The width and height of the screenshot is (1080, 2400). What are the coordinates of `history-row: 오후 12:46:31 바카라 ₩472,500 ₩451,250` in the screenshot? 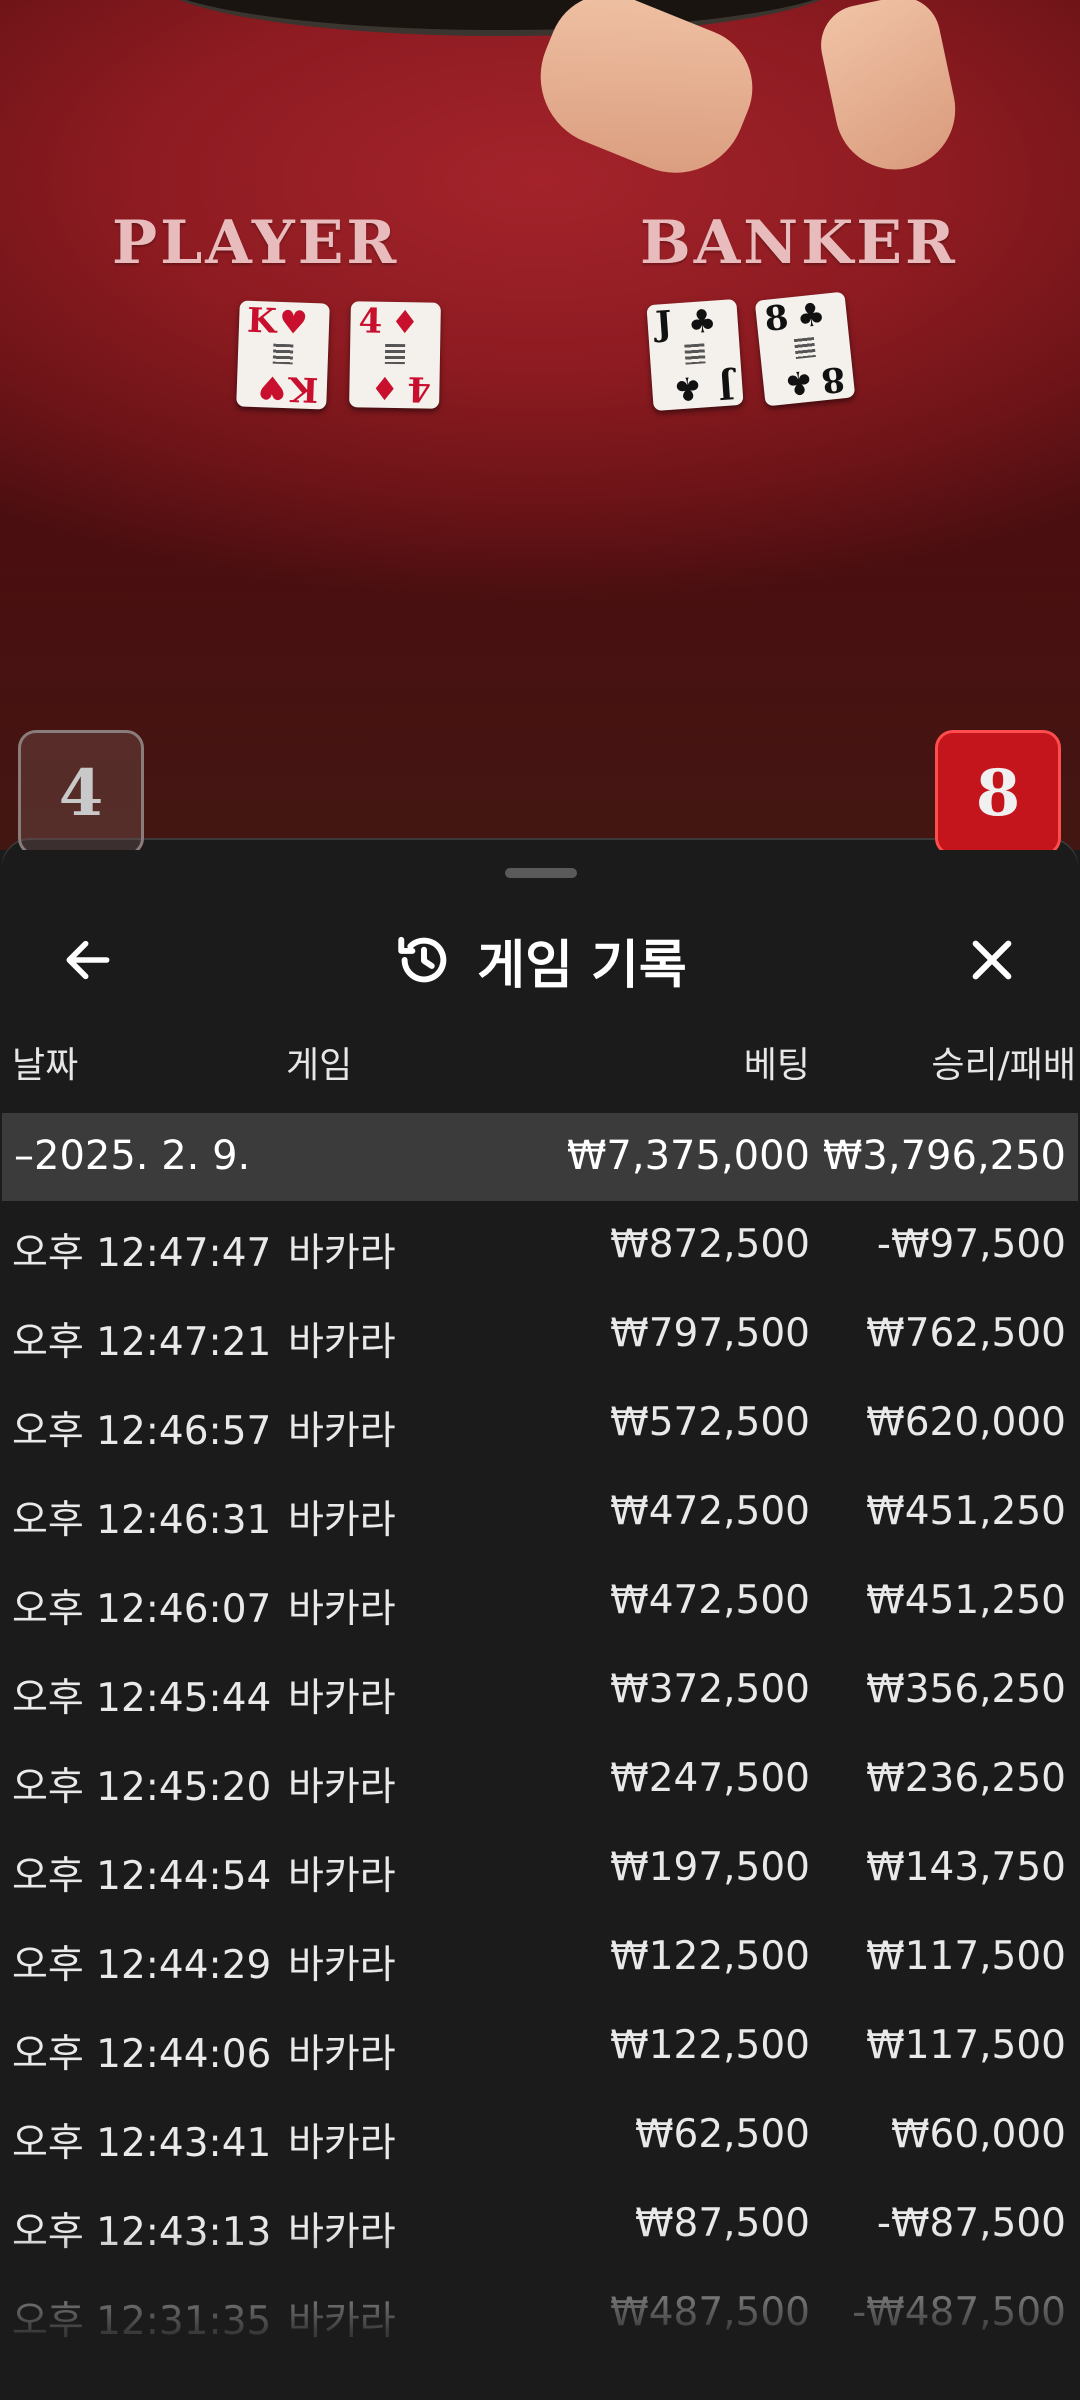 It's located at (540, 1513).